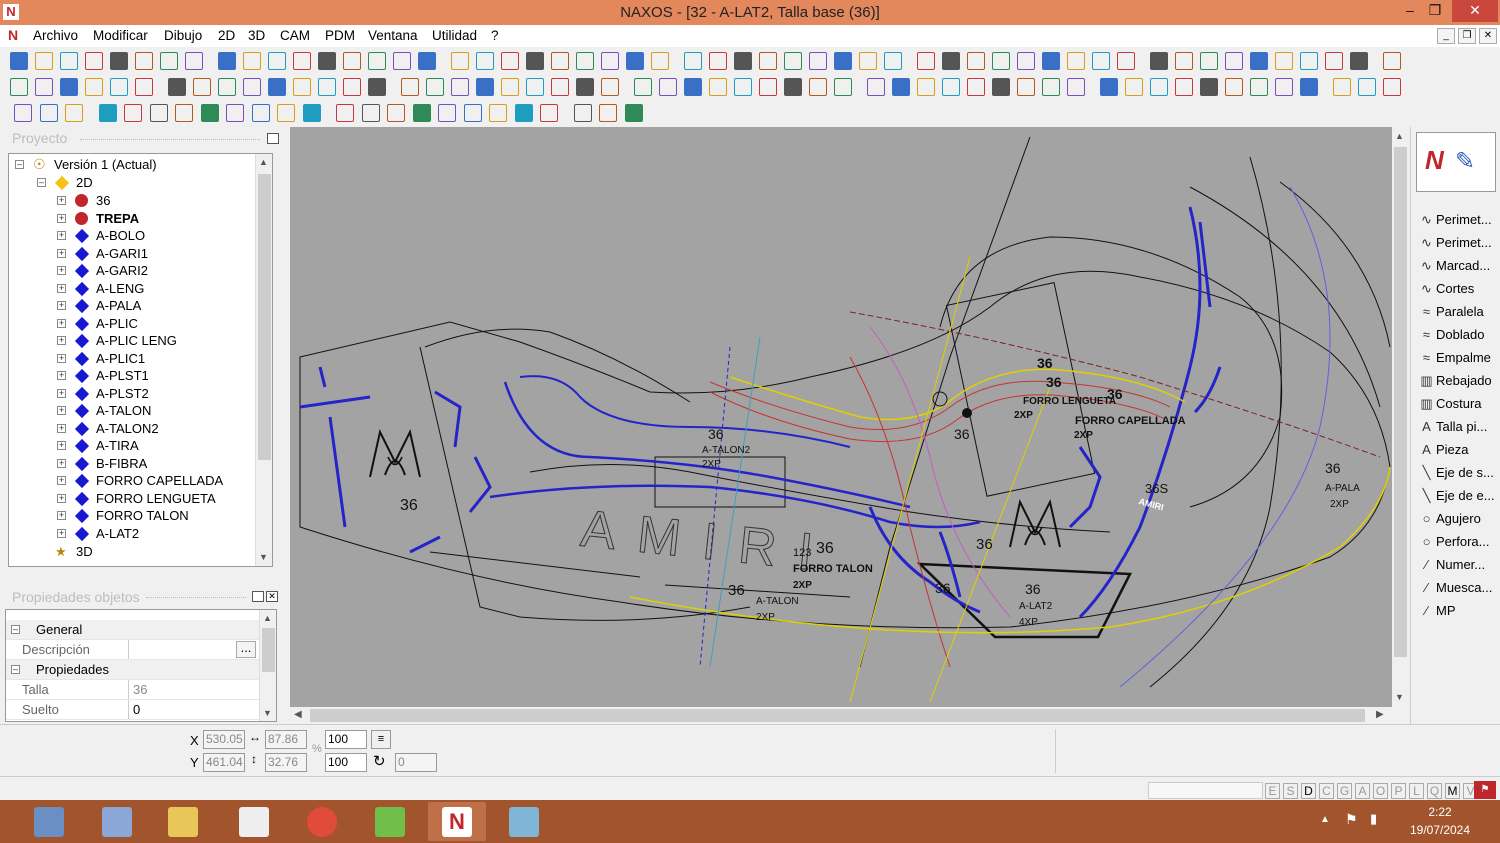 The height and width of the screenshot is (843, 1500). I want to click on mdi-minimize-button: _, so click(1446, 36).